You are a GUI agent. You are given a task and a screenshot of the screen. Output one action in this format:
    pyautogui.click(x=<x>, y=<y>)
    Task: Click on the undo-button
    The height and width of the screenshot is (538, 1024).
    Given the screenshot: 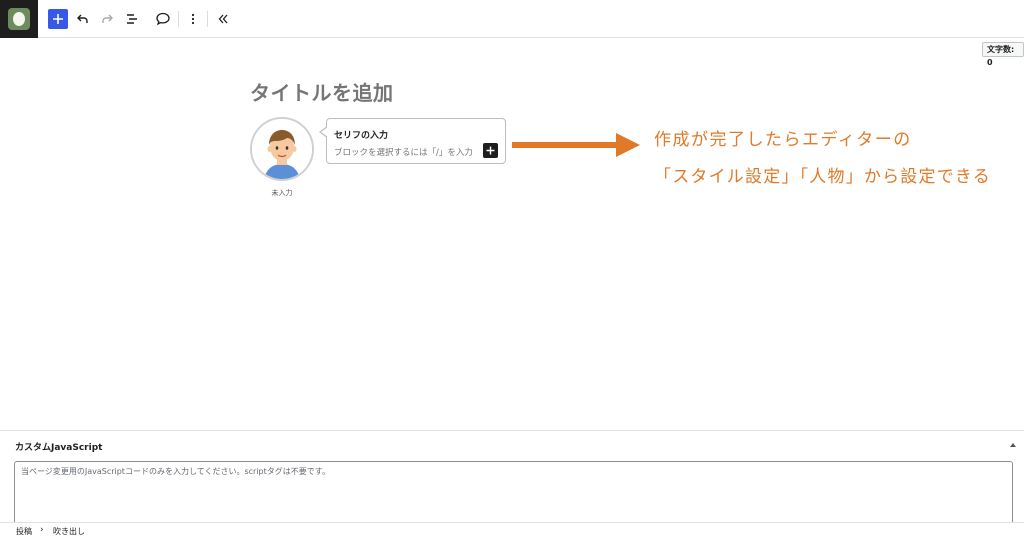 What is the action you would take?
    pyautogui.click(x=83, y=19)
    